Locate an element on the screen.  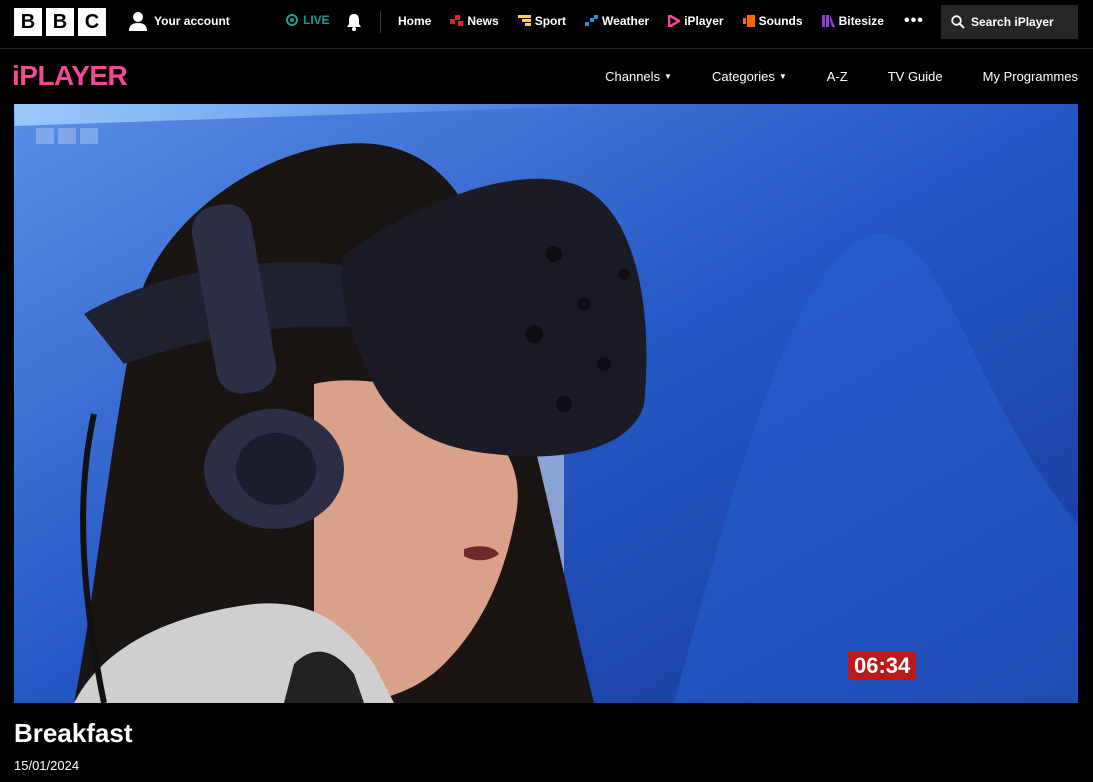
search-iplayer-button: Search iPlayer is located at coordinates (1009, 22).